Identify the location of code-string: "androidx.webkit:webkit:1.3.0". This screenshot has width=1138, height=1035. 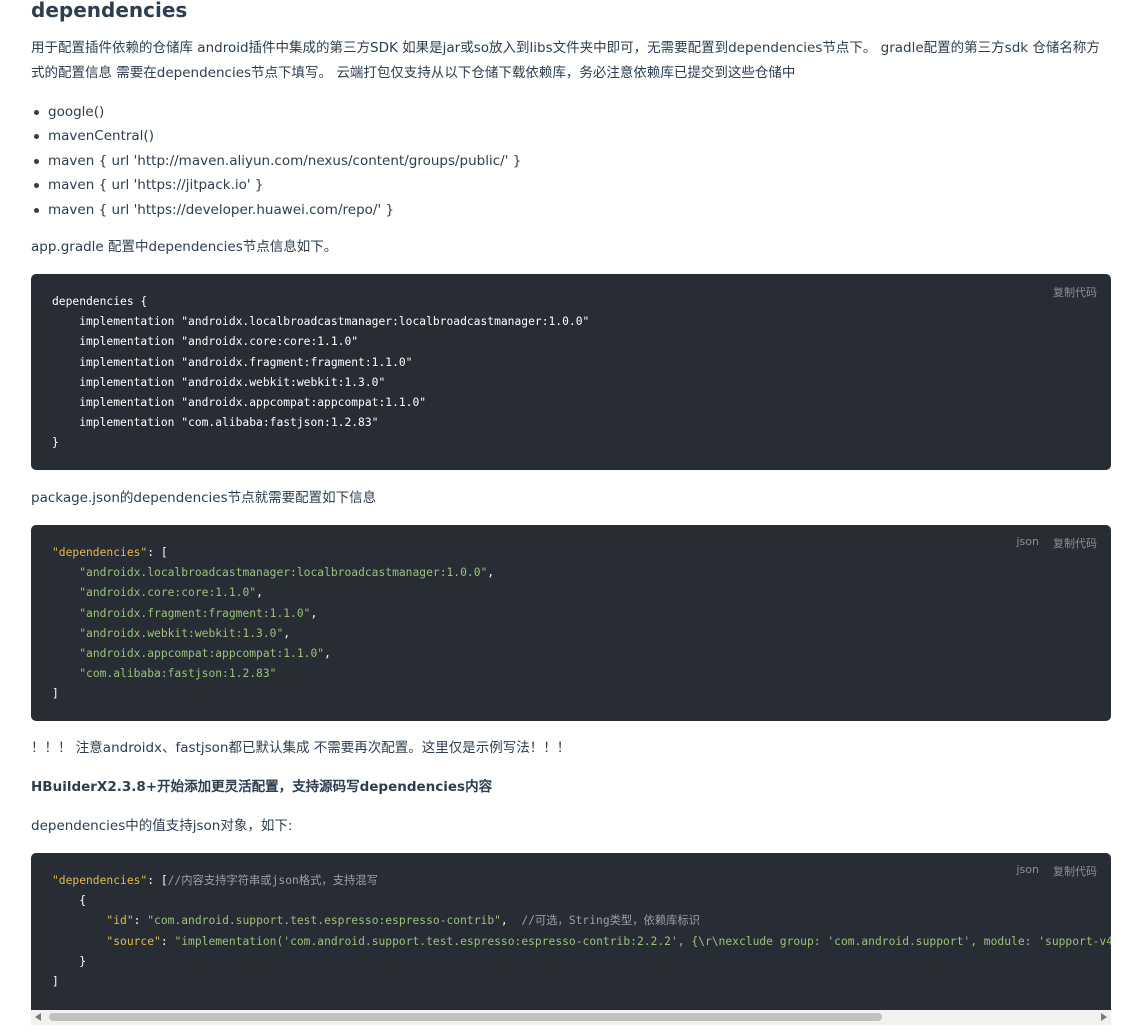
(181, 633).